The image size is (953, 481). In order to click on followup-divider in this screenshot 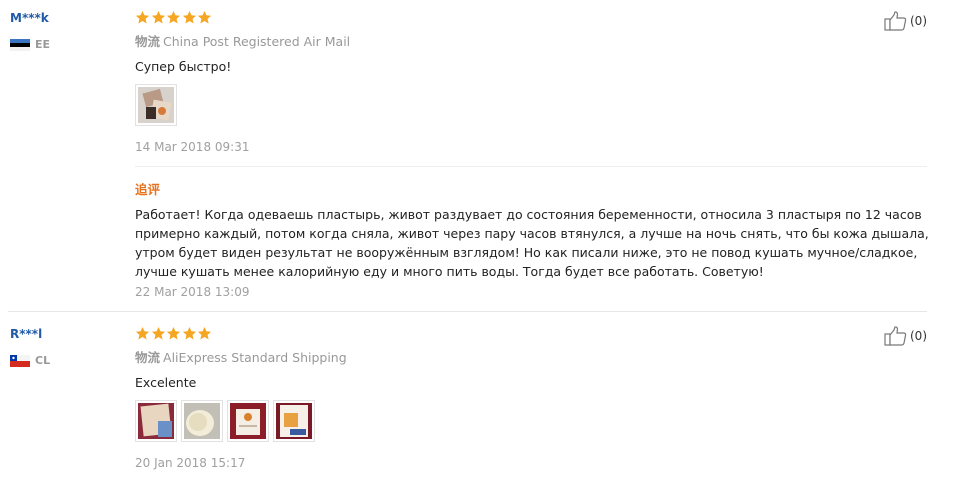, I will do `click(531, 166)`.